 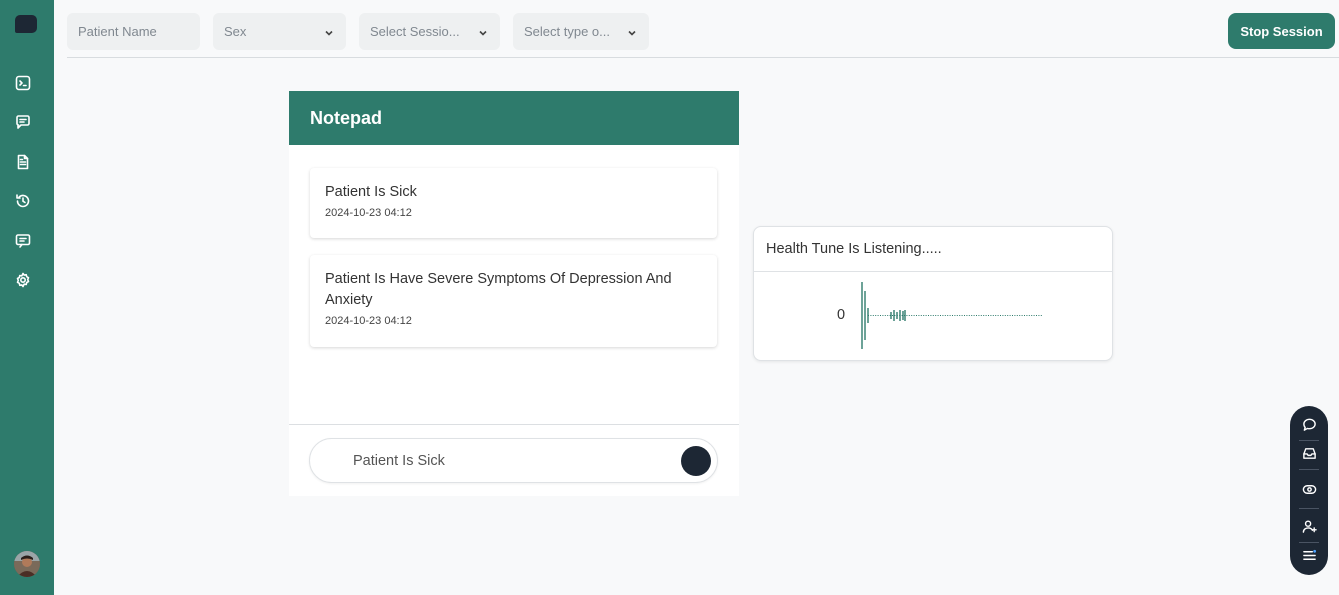 I want to click on comment-icon, so click(x=1309, y=424).